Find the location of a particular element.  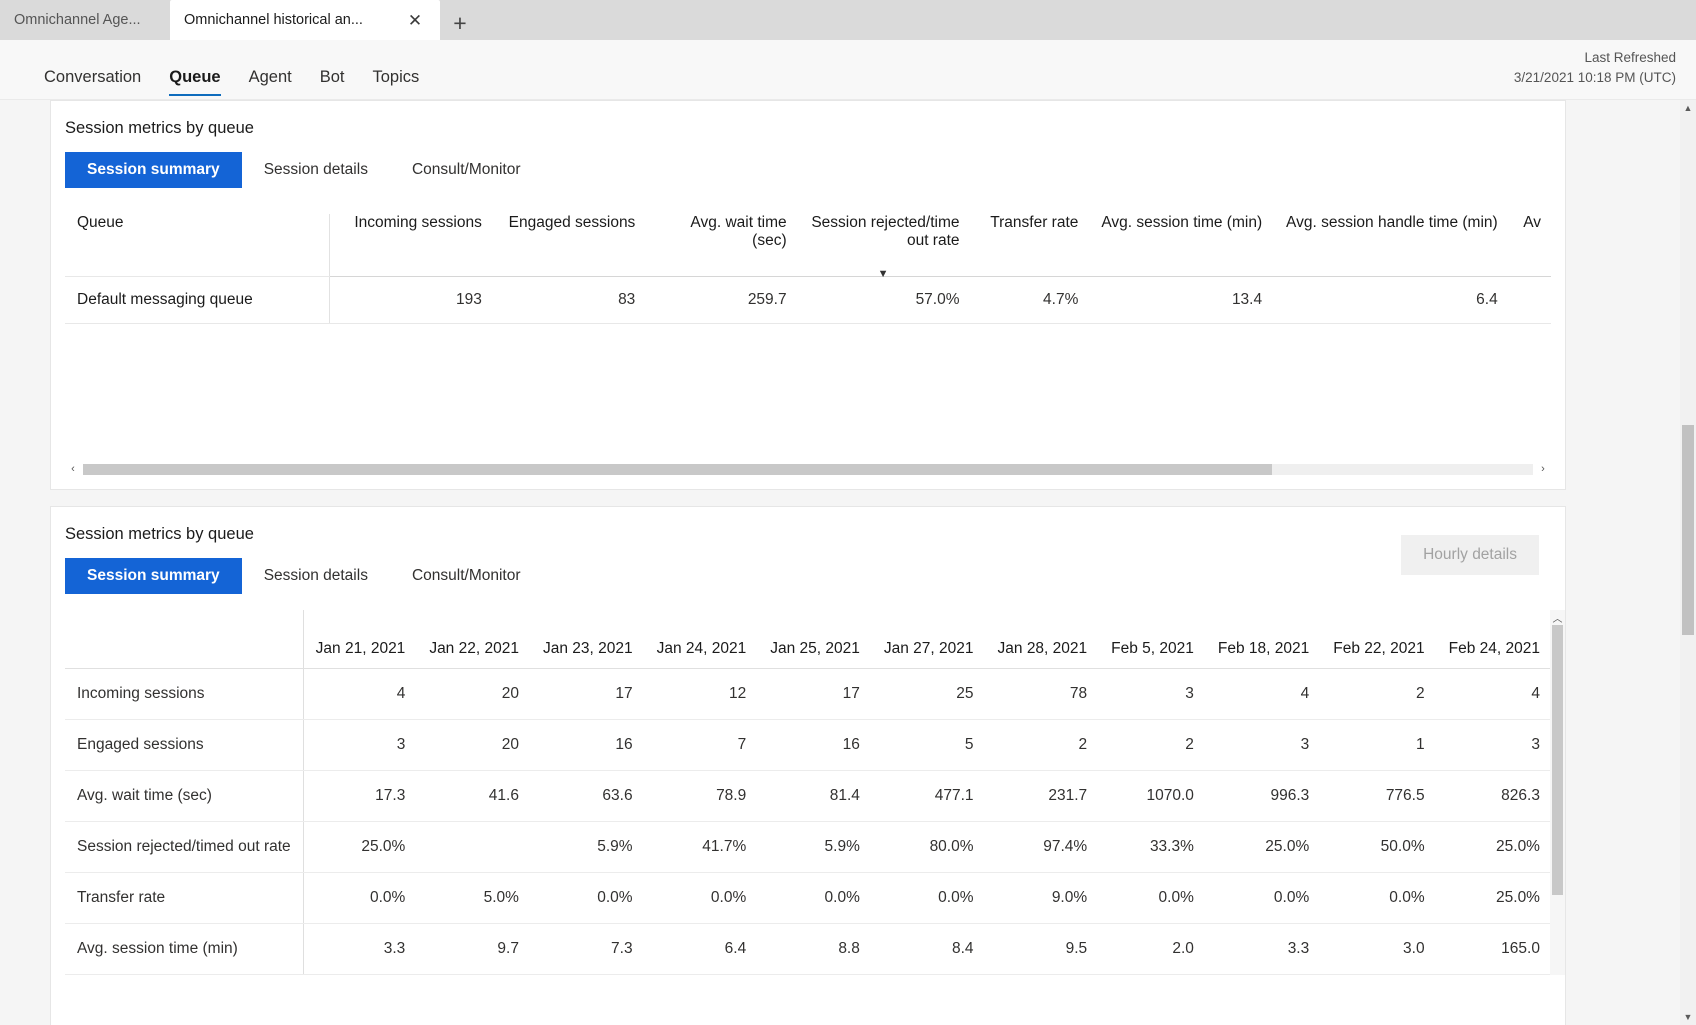

column-header-text: Session rejected/time out rate is located at coordinates (885, 231).